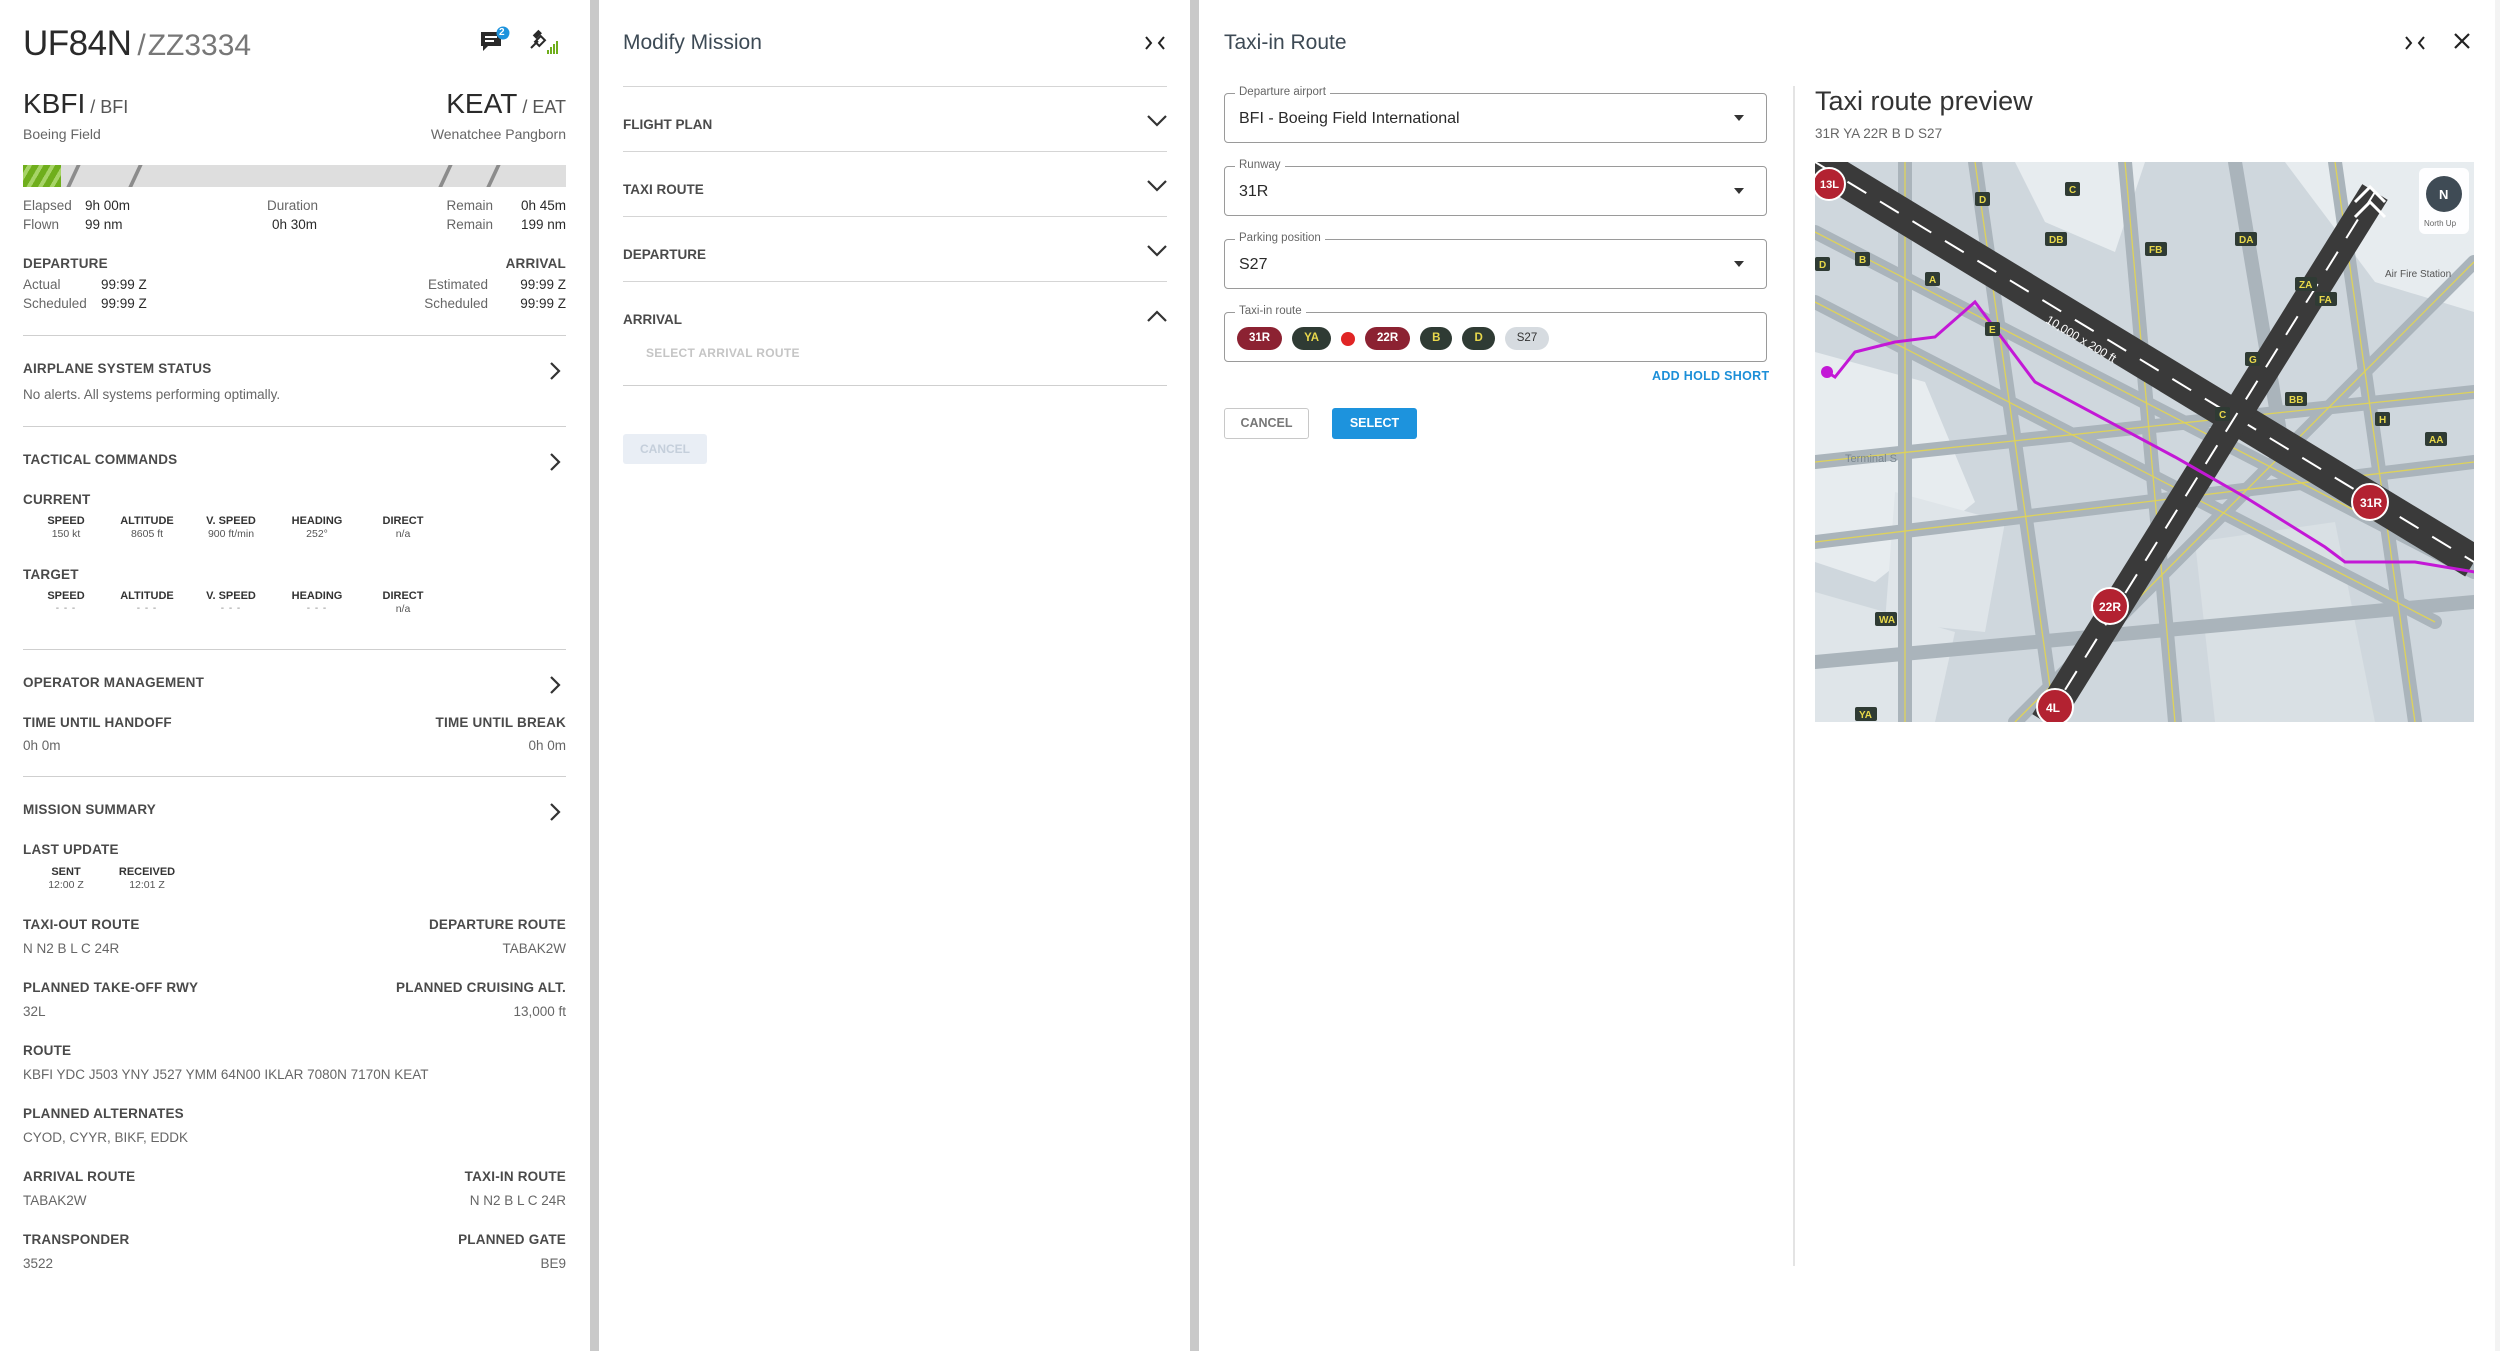 The height and width of the screenshot is (1351, 2500). Describe the element at coordinates (97, 722) in the screenshot. I see `time-until-handoff-label: TIME UNTIL HANDOFF` at that location.